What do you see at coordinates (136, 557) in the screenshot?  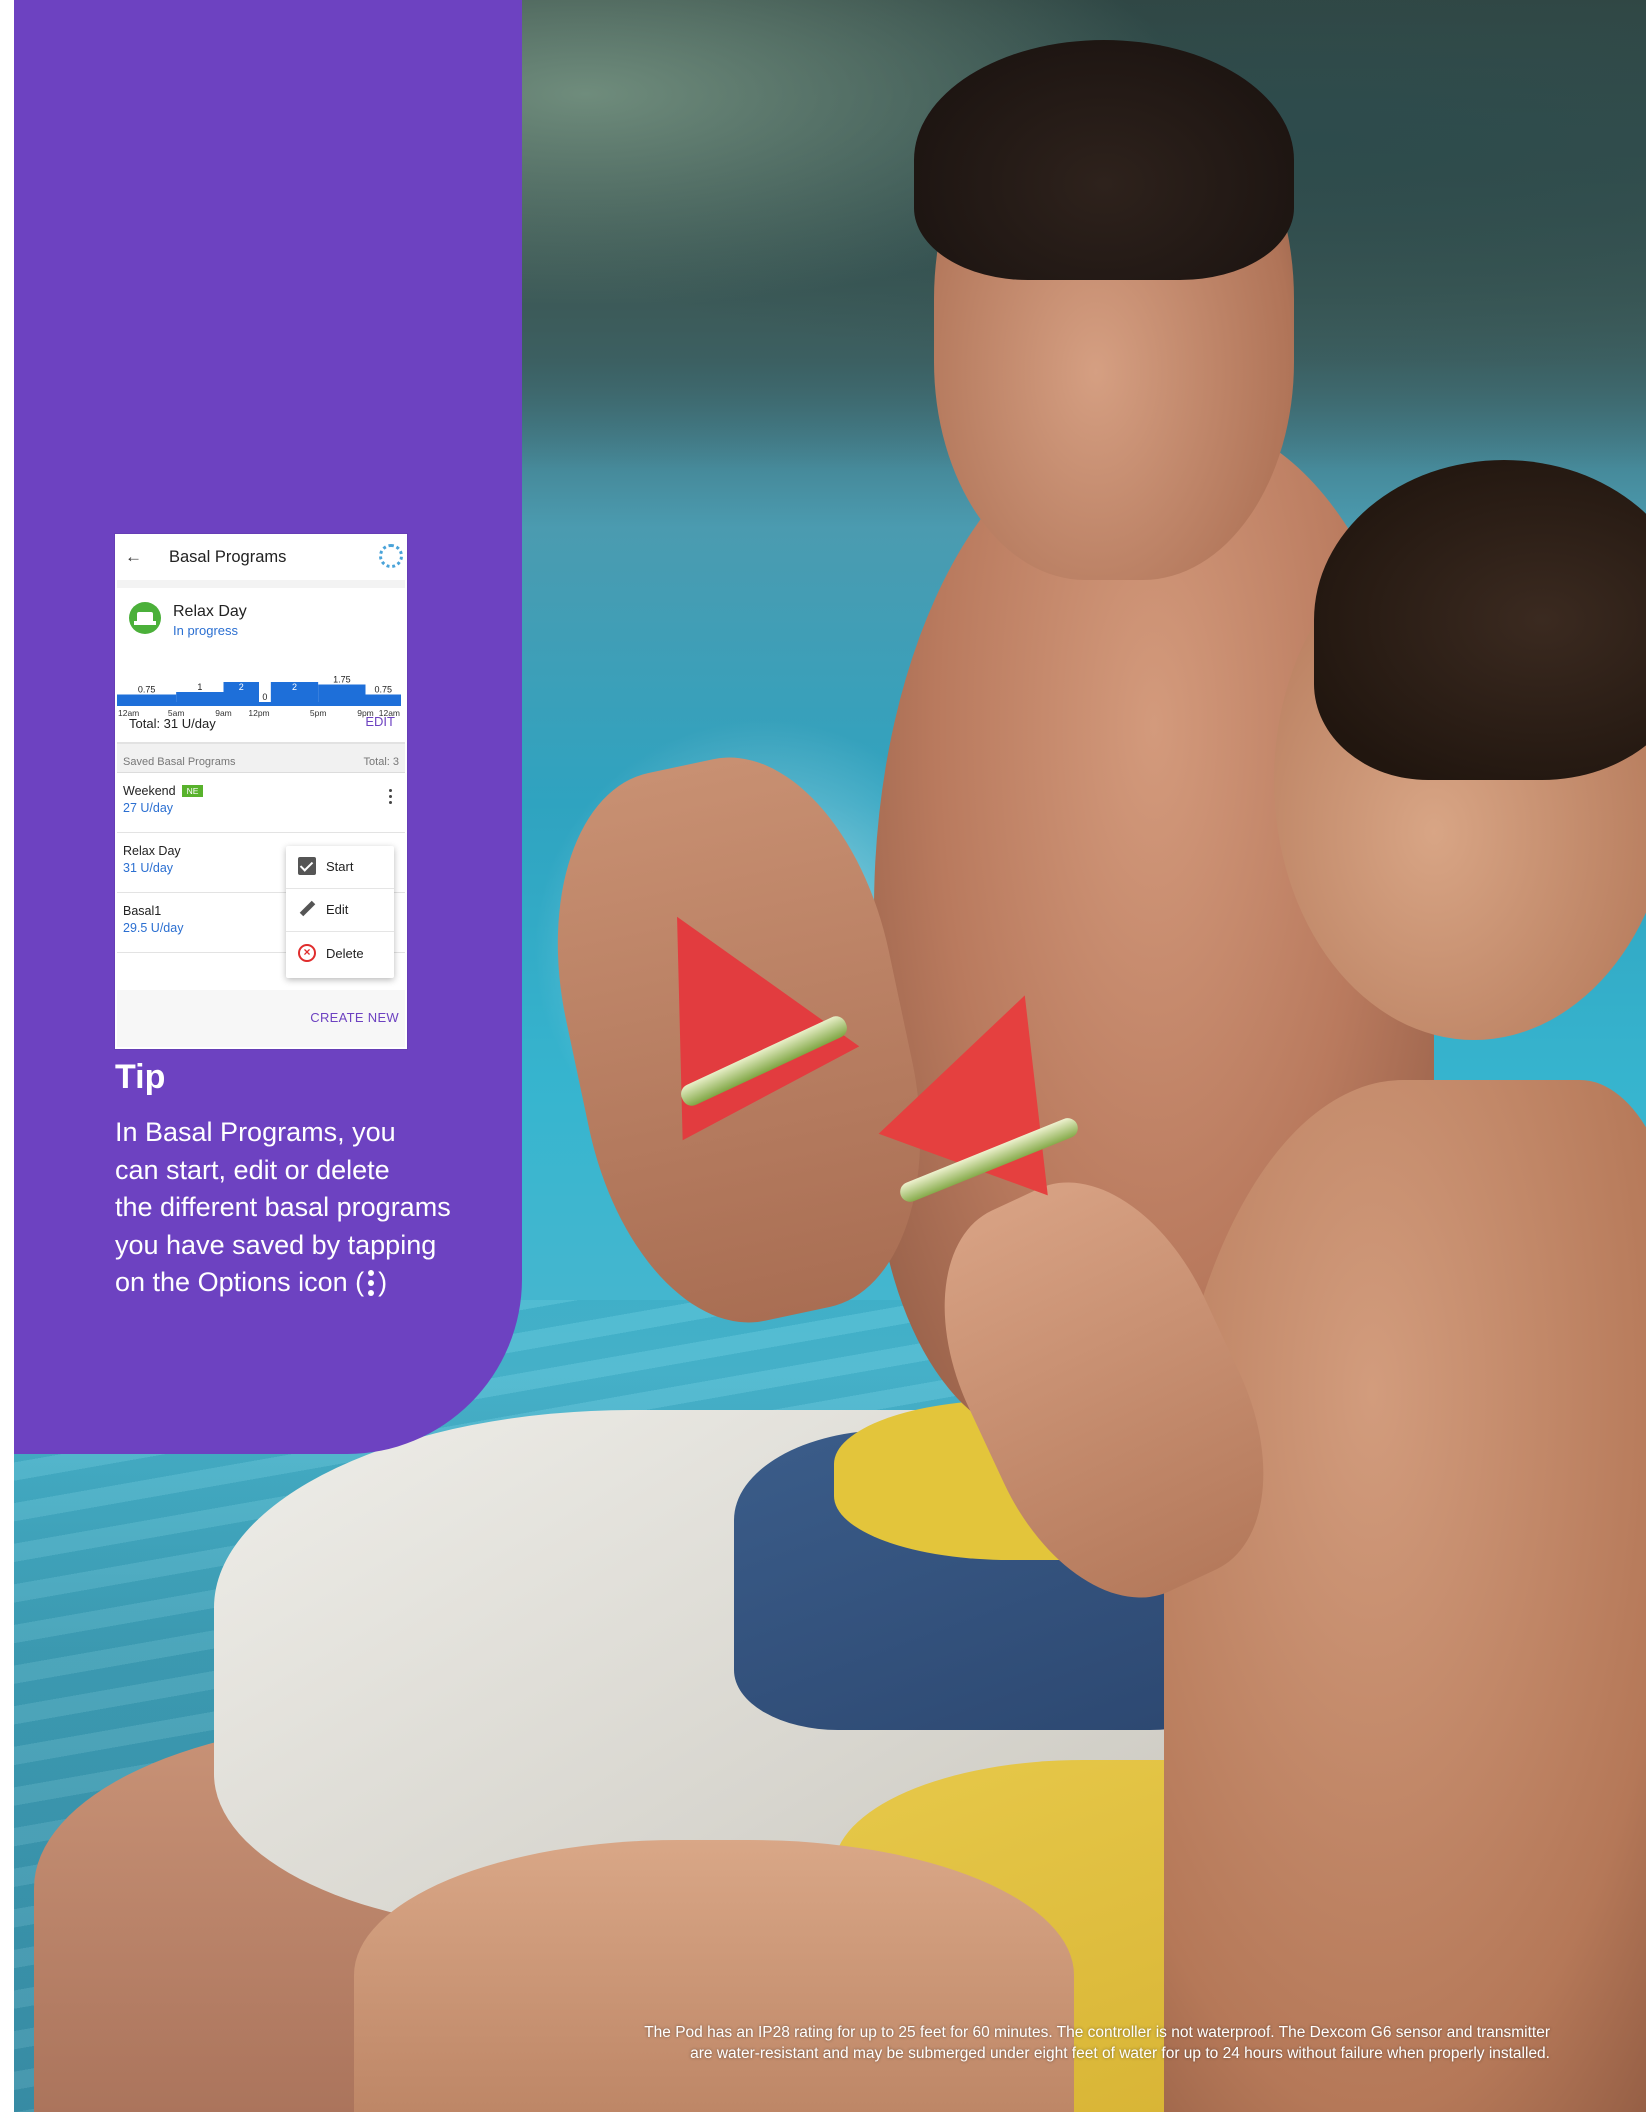 I see `arrow-left-icon: ←` at bounding box center [136, 557].